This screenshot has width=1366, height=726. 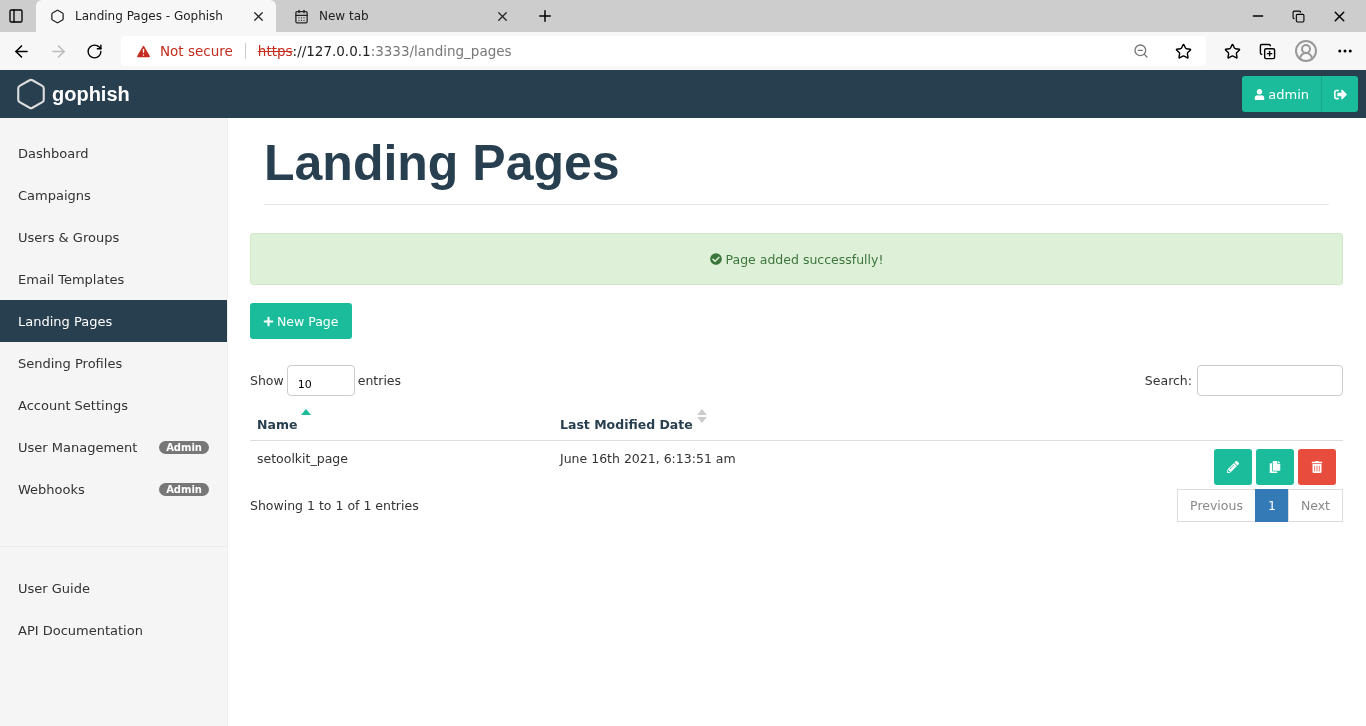 I want to click on sidebar-label: Dashboard, so click(x=53, y=153).